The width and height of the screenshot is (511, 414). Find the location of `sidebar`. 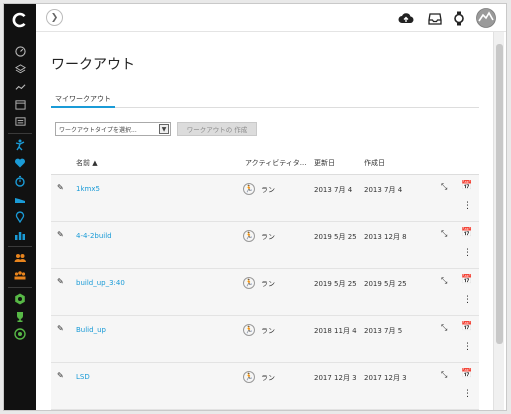

sidebar is located at coordinates (20, 207).